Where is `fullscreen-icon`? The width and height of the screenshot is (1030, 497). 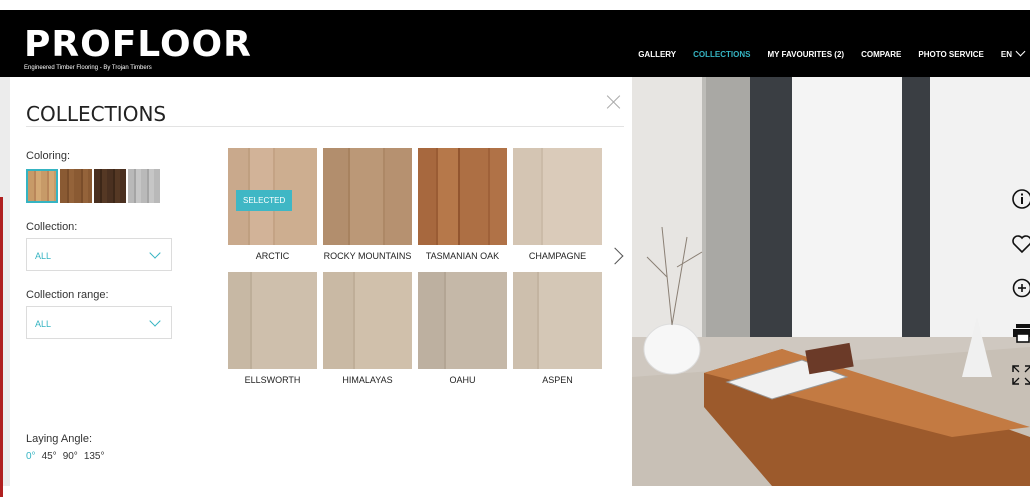
fullscreen-icon is located at coordinates (1020, 378).